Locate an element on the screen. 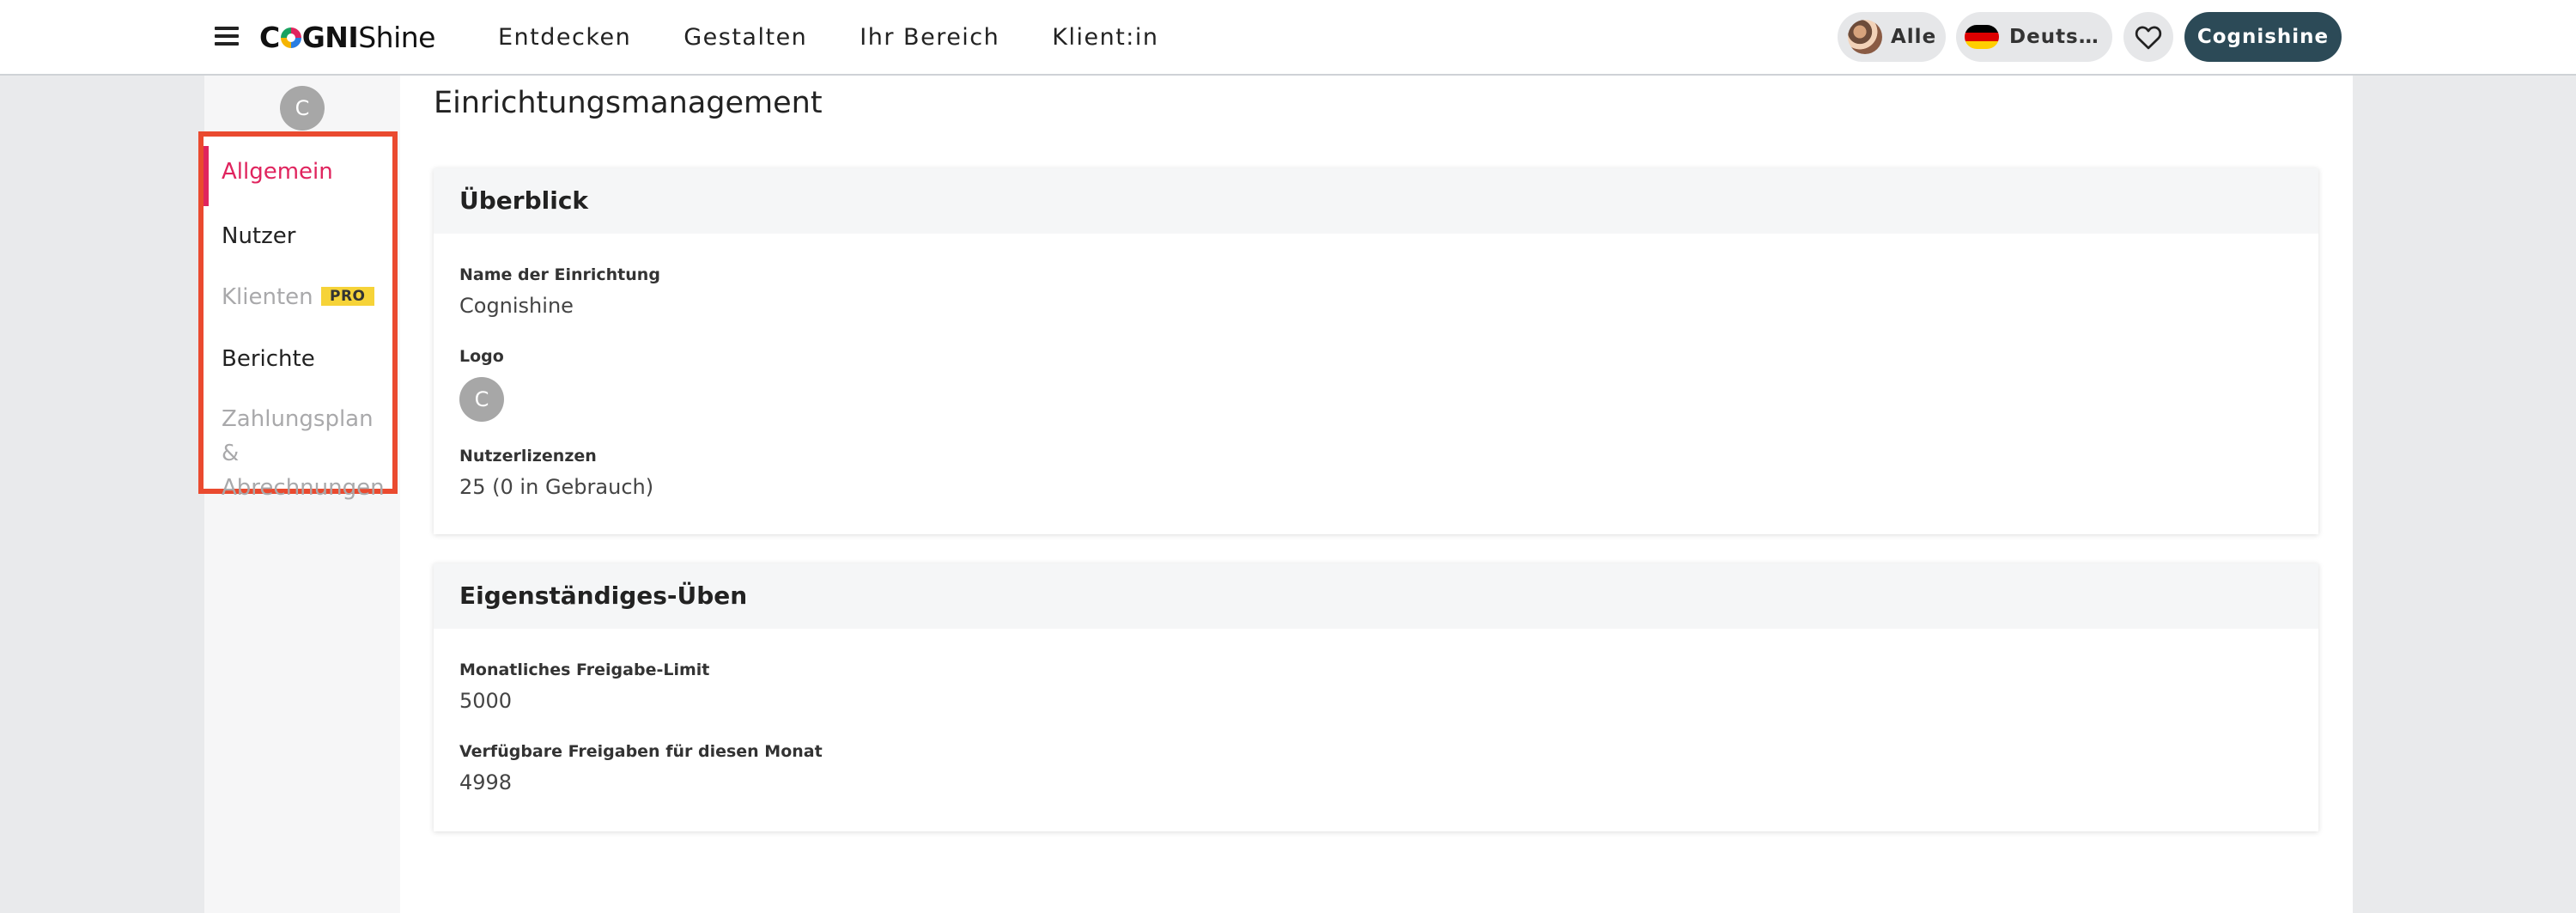 The image size is (2576, 913). sidebar-item-label: Allgemein is located at coordinates (278, 172).